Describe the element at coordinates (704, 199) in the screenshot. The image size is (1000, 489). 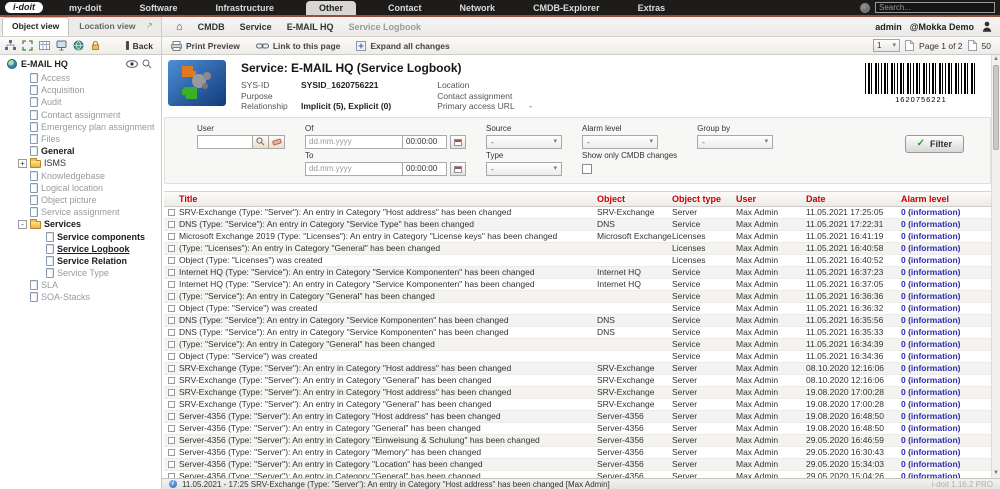
I see `table-column-header: Object type` at that location.